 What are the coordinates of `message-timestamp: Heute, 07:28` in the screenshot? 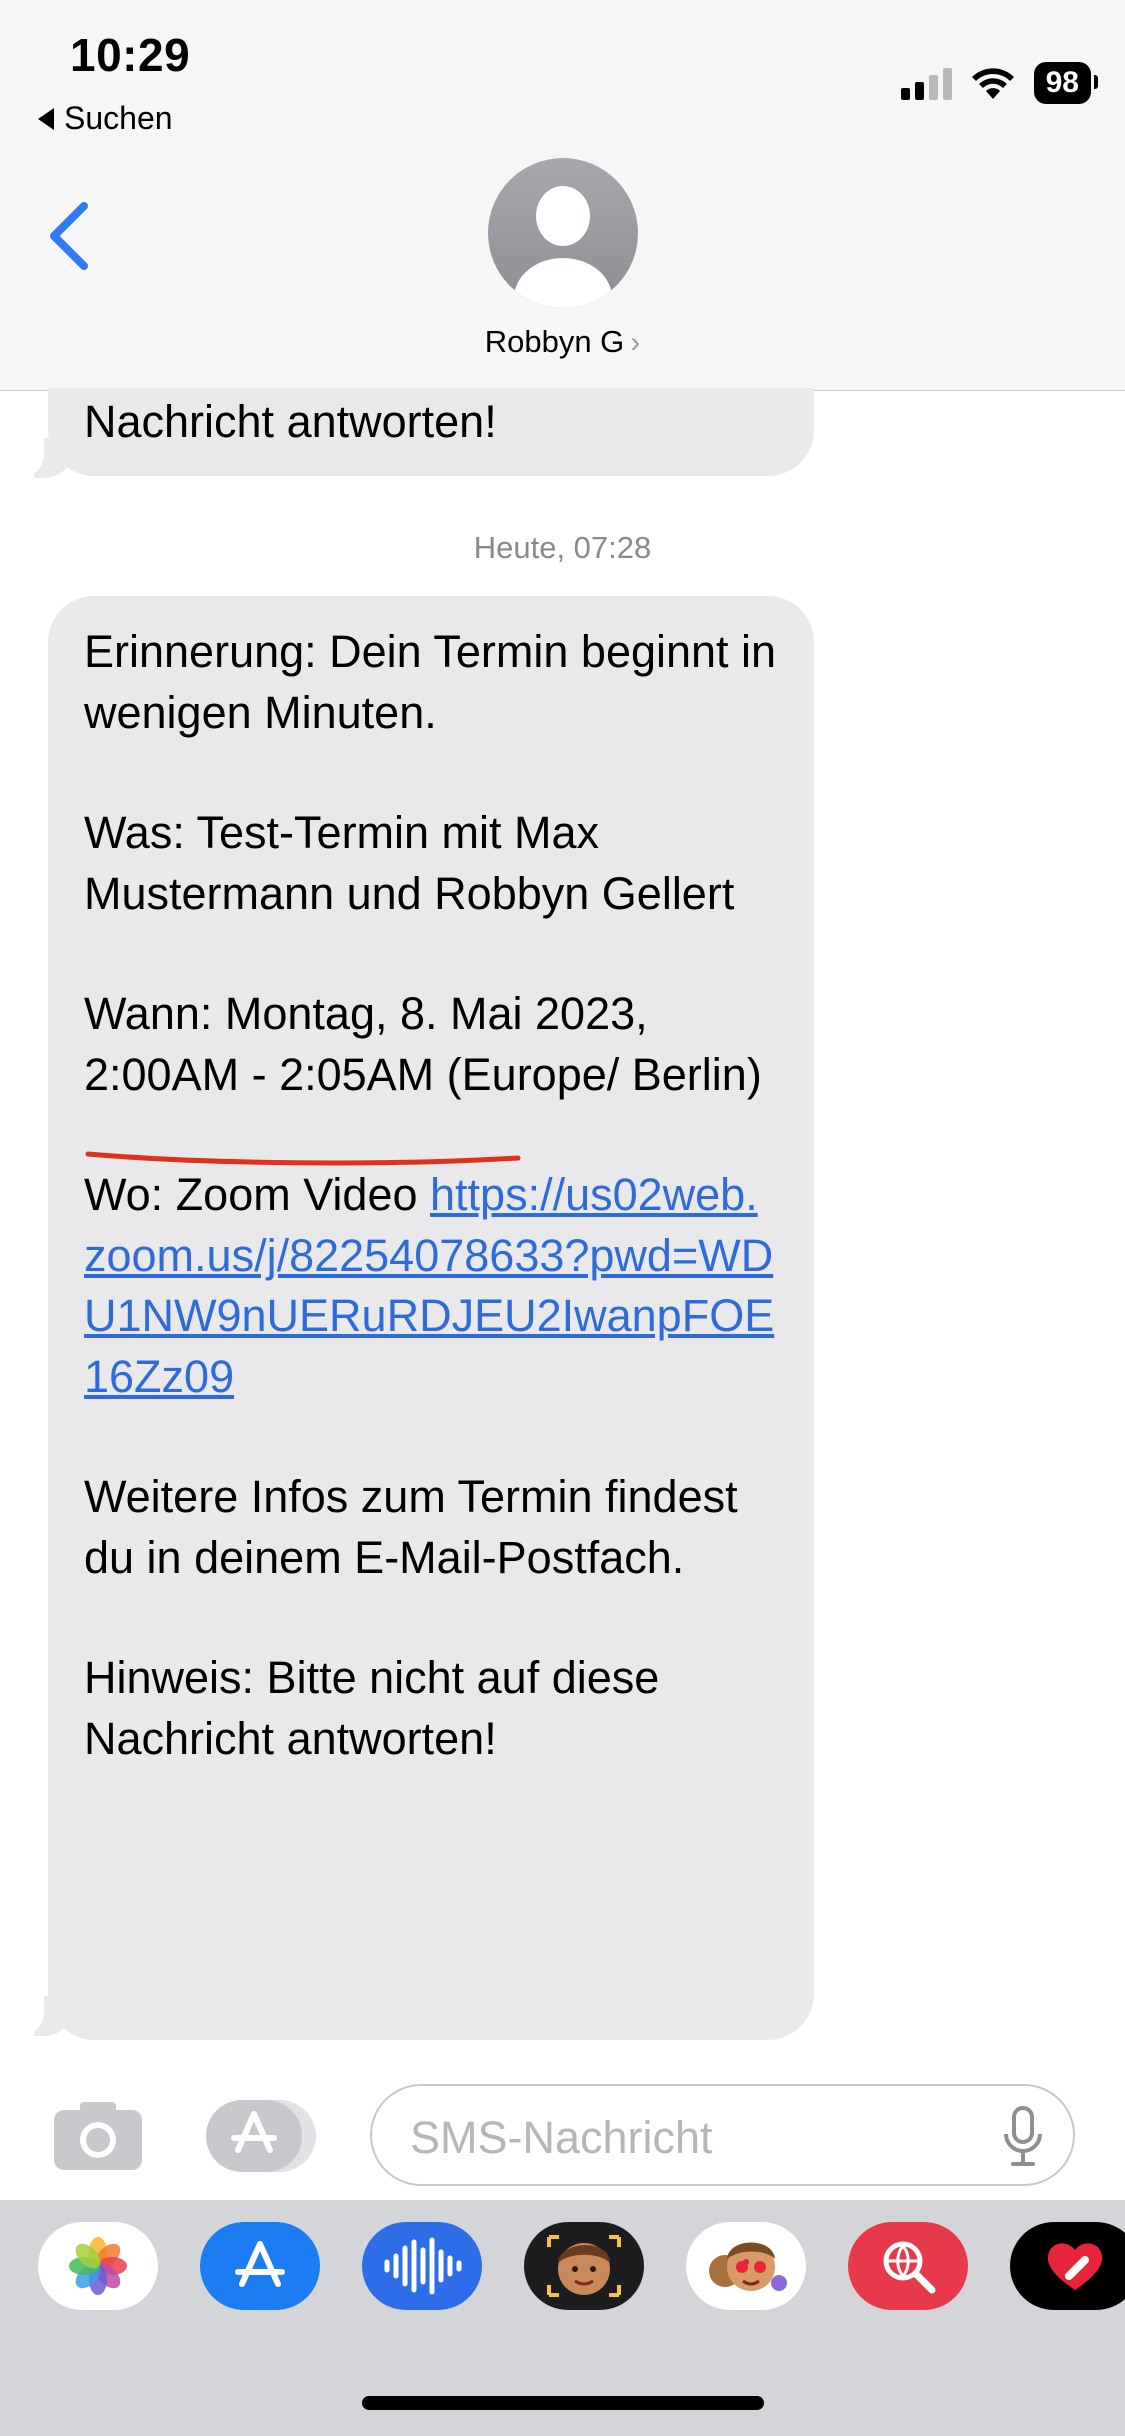 It's located at (562, 547).